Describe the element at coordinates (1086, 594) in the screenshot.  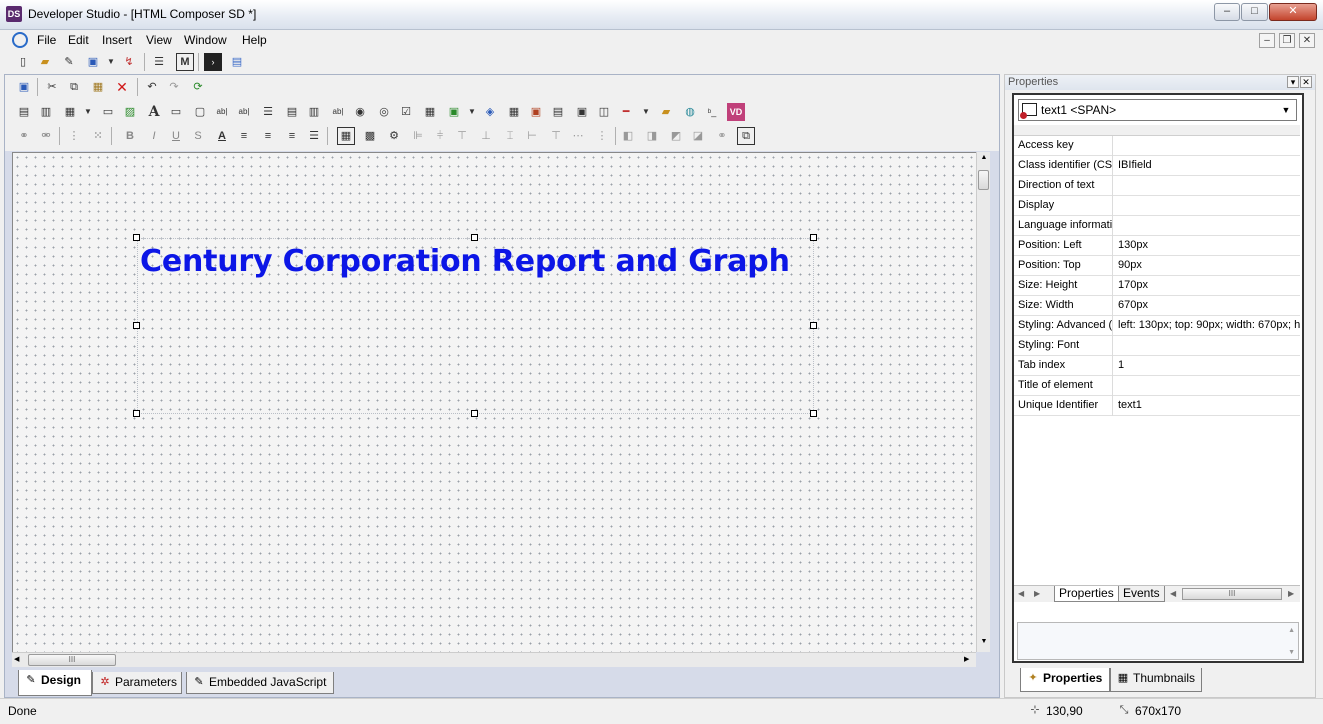
I see `tab-properties-grid: Properties` at that location.